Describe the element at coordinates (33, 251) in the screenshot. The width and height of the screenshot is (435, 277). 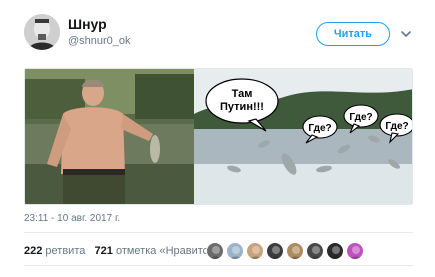
I see `retweets-count: 222` at that location.